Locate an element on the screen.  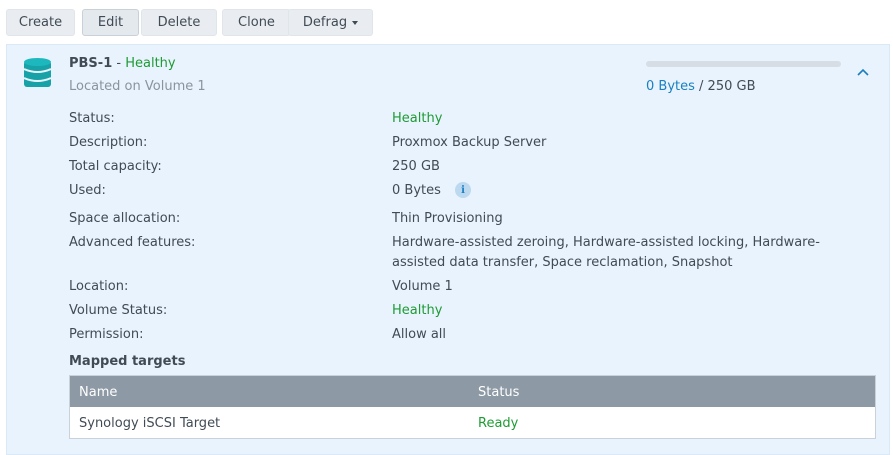
space-allocation-label: Space allocation: is located at coordinates (125, 218).